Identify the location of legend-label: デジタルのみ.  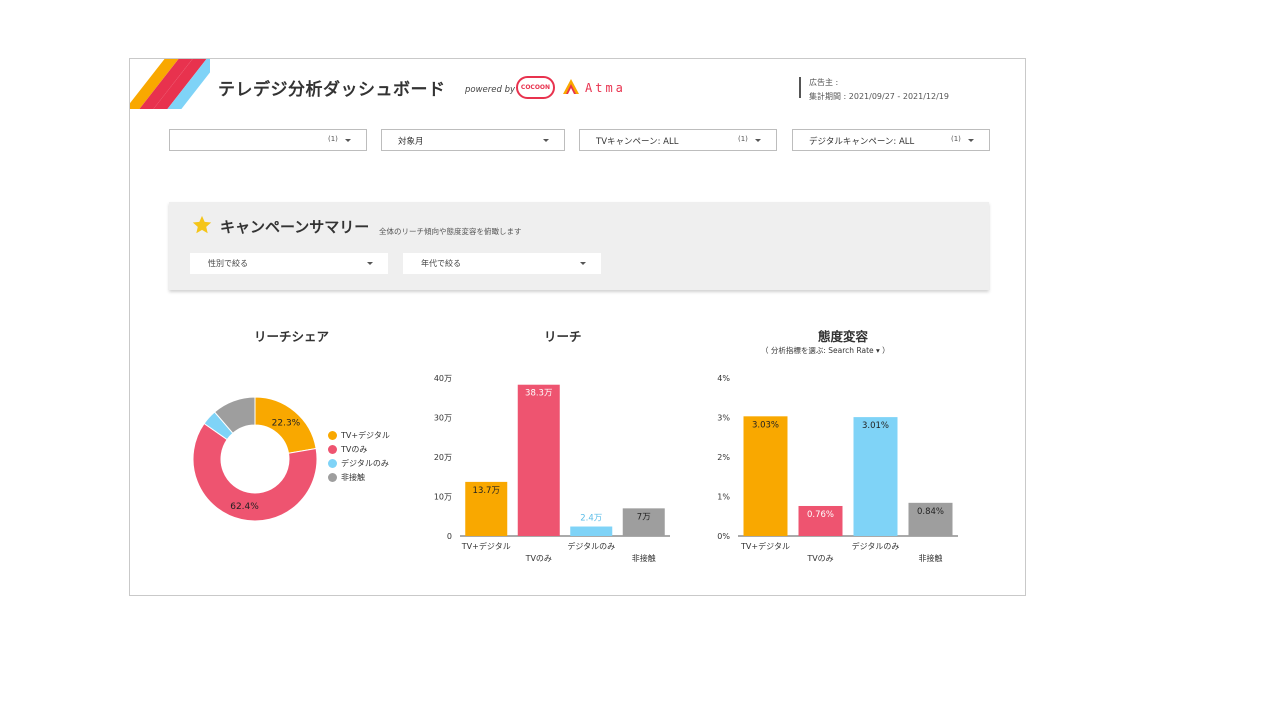
(365, 463).